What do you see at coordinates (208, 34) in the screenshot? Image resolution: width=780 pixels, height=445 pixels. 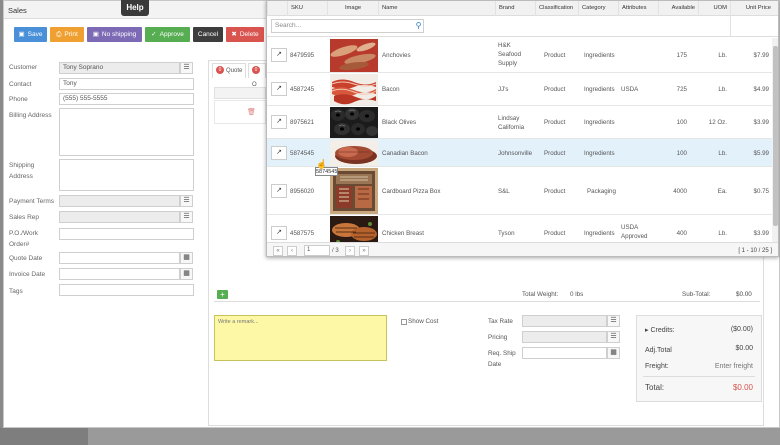 I see `cancel-button: Cancel` at bounding box center [208, 34].